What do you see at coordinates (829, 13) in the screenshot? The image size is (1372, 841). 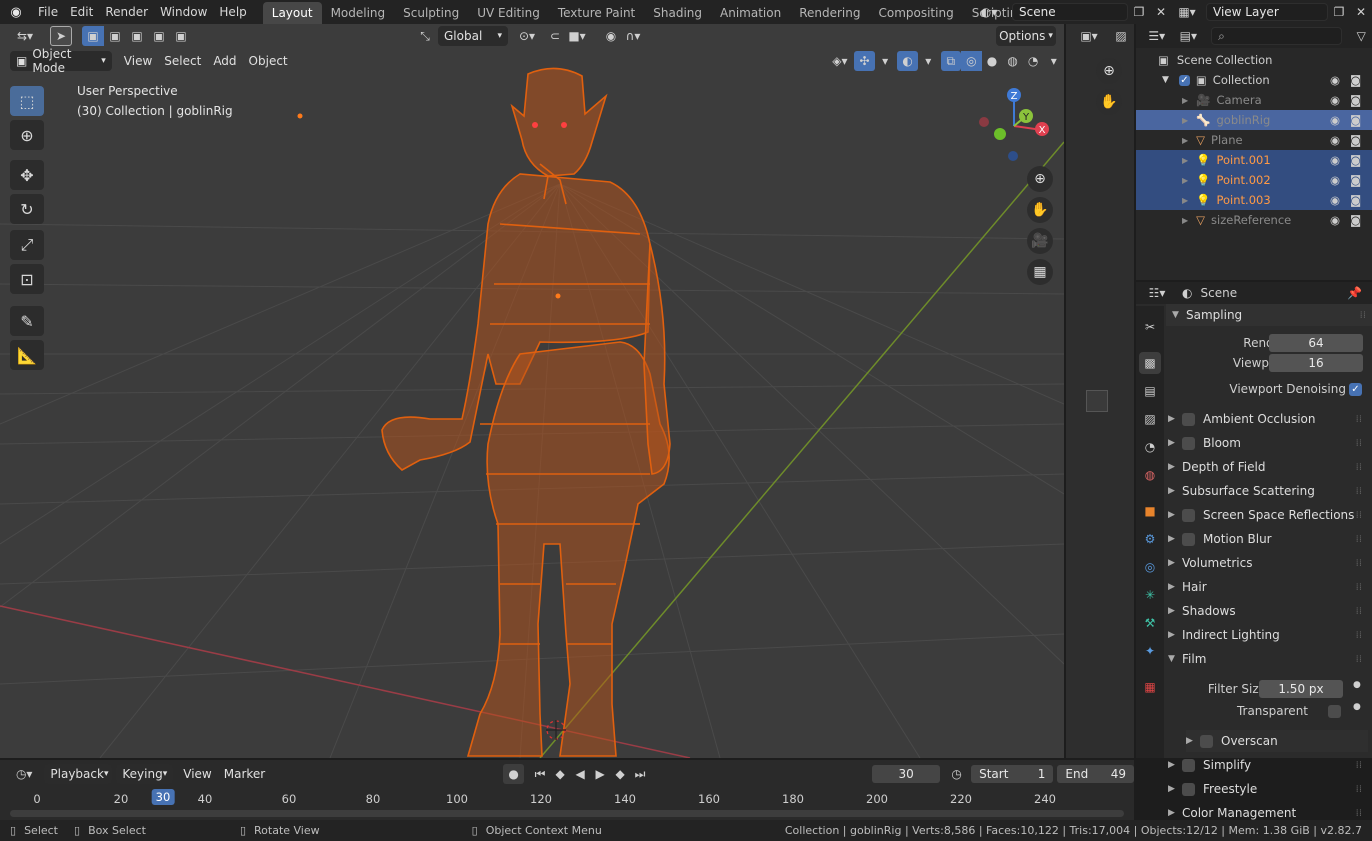 I see `tab-rendering: Rendering` at bounding box center [829, 13].